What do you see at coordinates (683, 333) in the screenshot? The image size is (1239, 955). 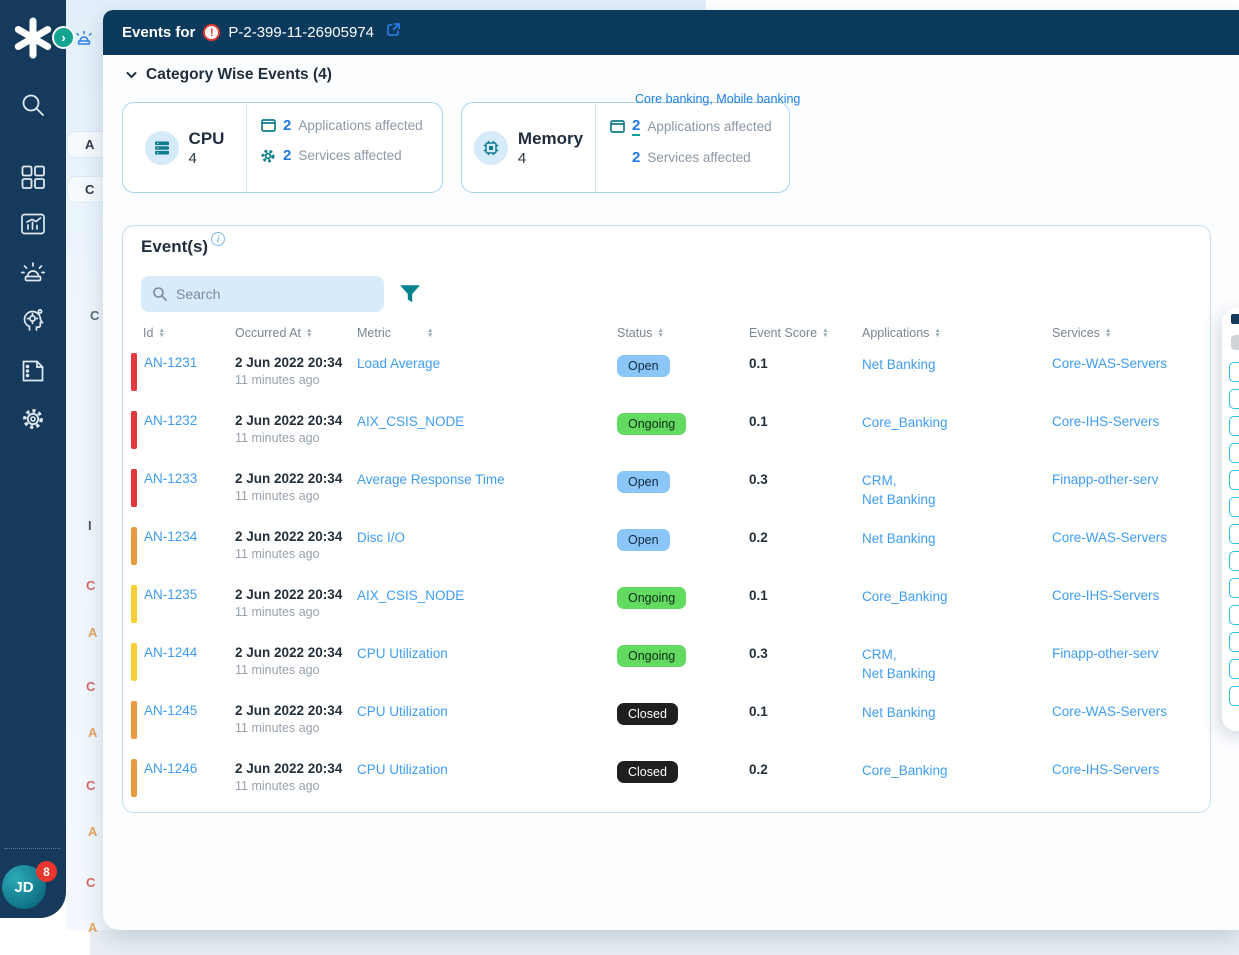 I see `column-header-status: Status ▲ ▼` at bounding box center [683, 333].